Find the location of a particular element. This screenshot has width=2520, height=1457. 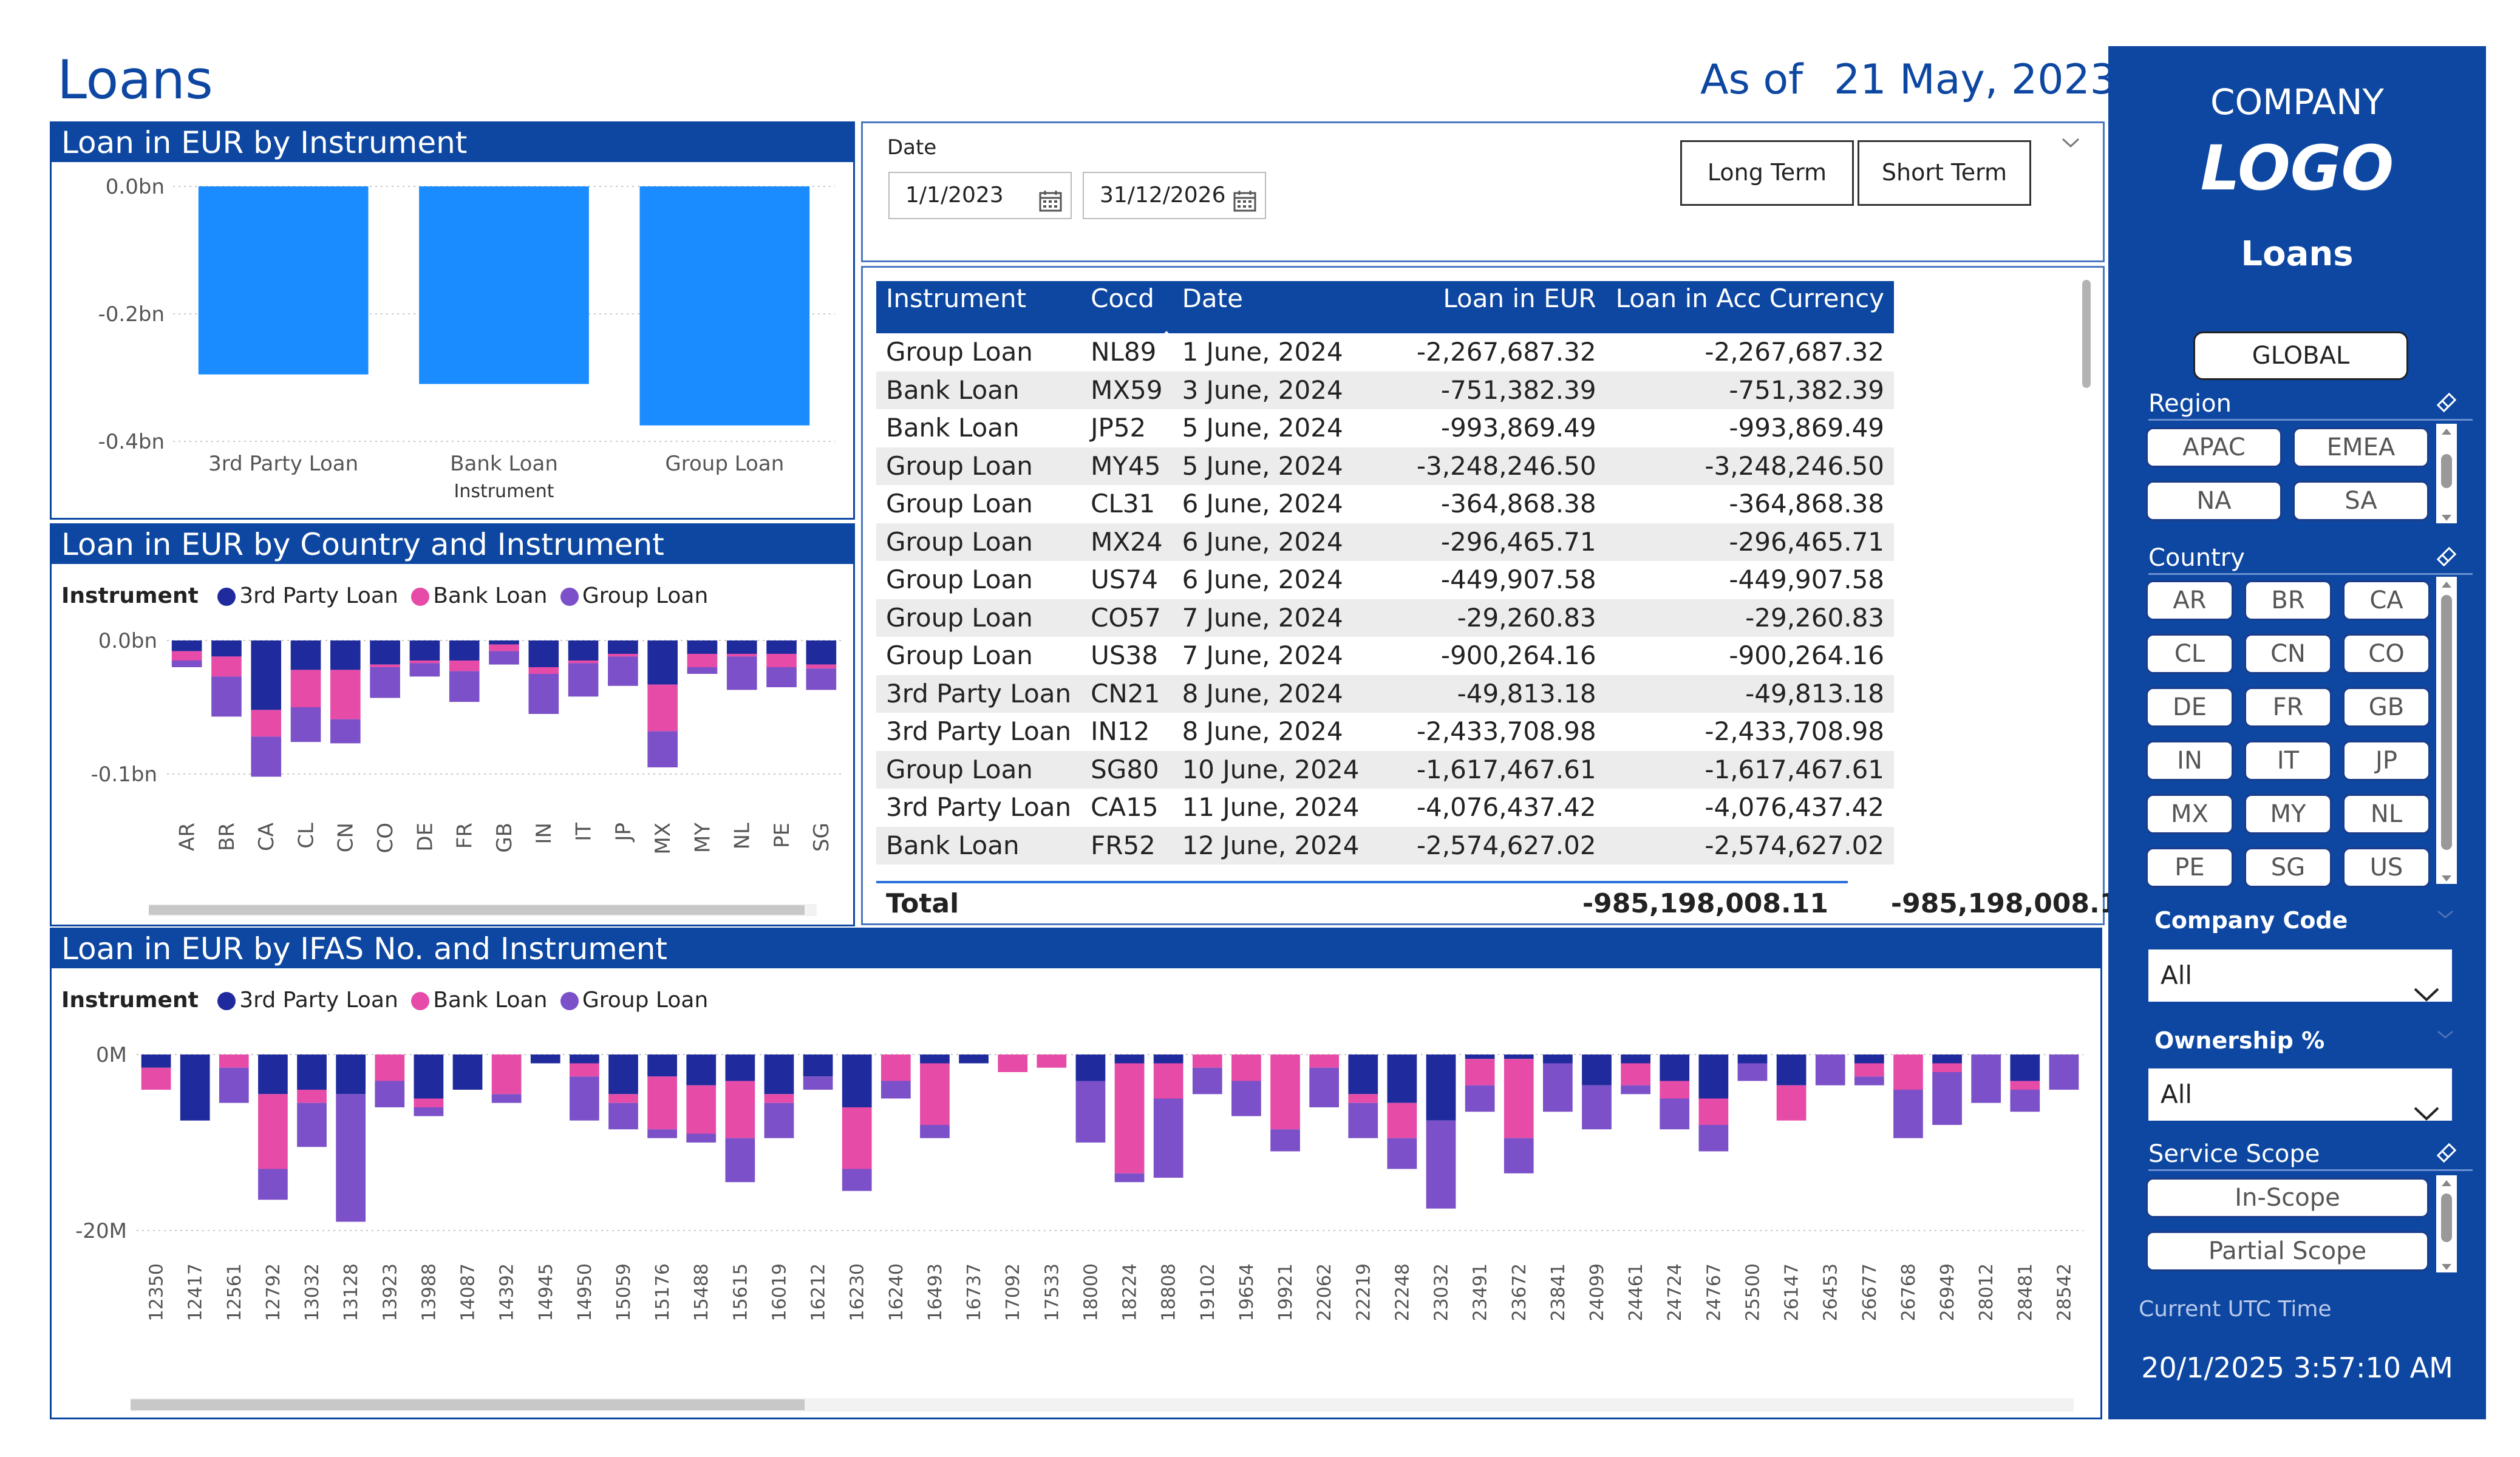

country-chip-br: BR is located at coordinates (2288, 600).